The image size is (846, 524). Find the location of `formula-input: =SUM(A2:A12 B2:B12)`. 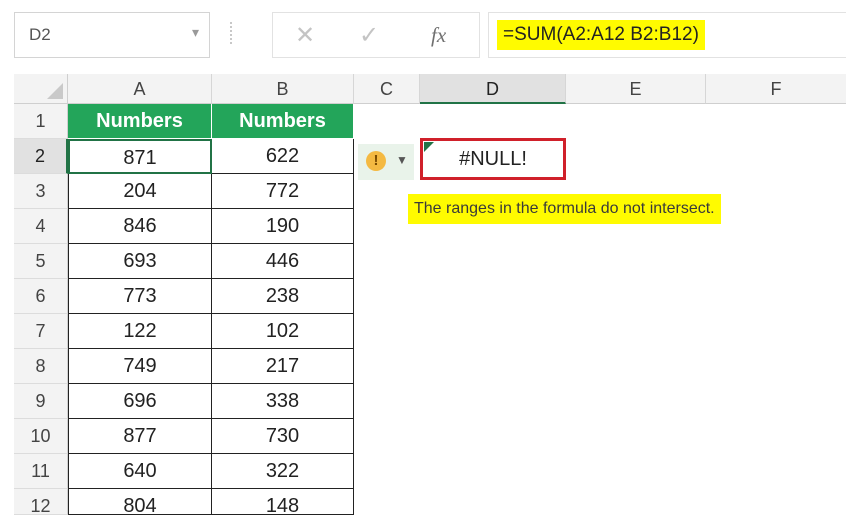

formula-input: =SUM(A2:A12 B2:B12) is located at coordinates (667, 35).